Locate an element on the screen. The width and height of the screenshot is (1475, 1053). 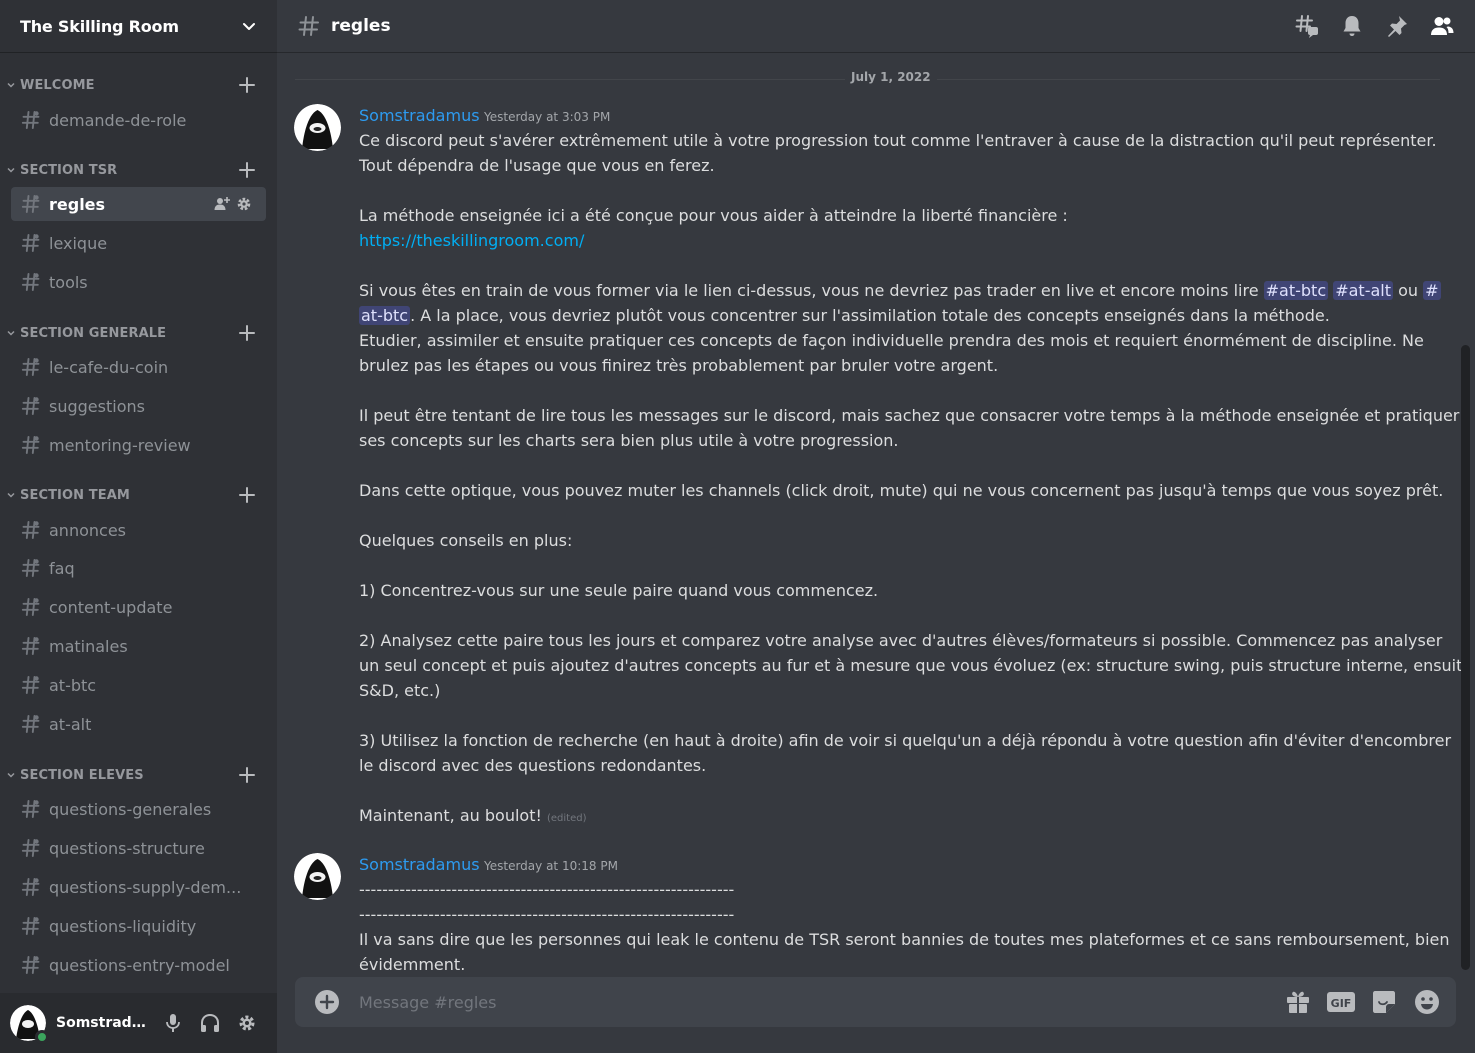
sidebar-item-le-cafe-du-coin: le-cafe-du-coin is located at coordinates (138, 367).